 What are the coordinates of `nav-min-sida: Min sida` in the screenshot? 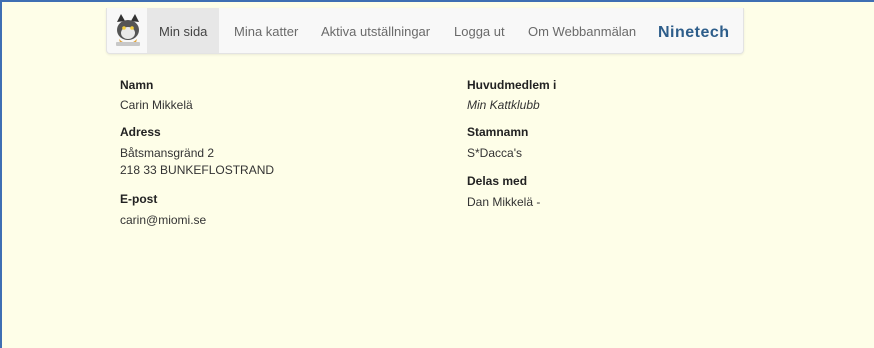 It's located at (183, 30).